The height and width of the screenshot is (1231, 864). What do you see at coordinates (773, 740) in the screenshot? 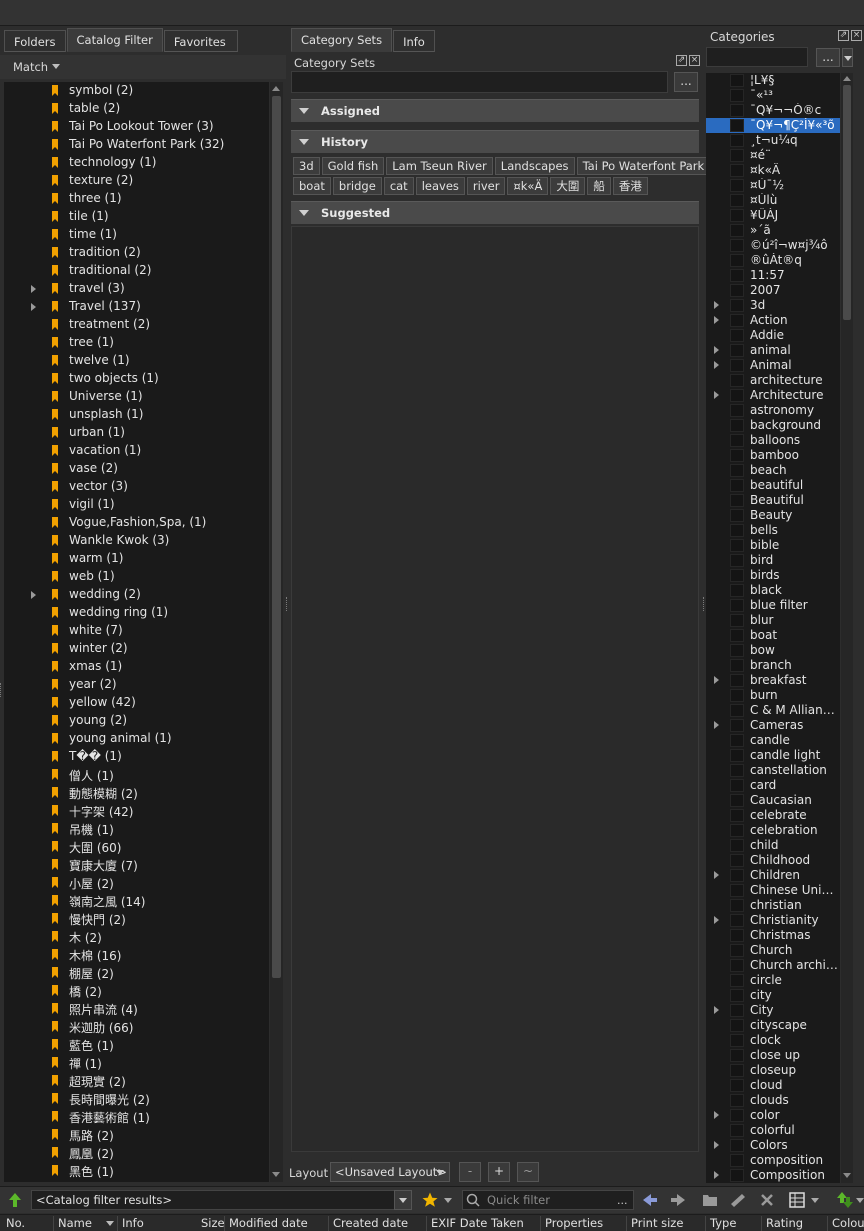
I see `category-item: candle` at bounding box center [773, 740].